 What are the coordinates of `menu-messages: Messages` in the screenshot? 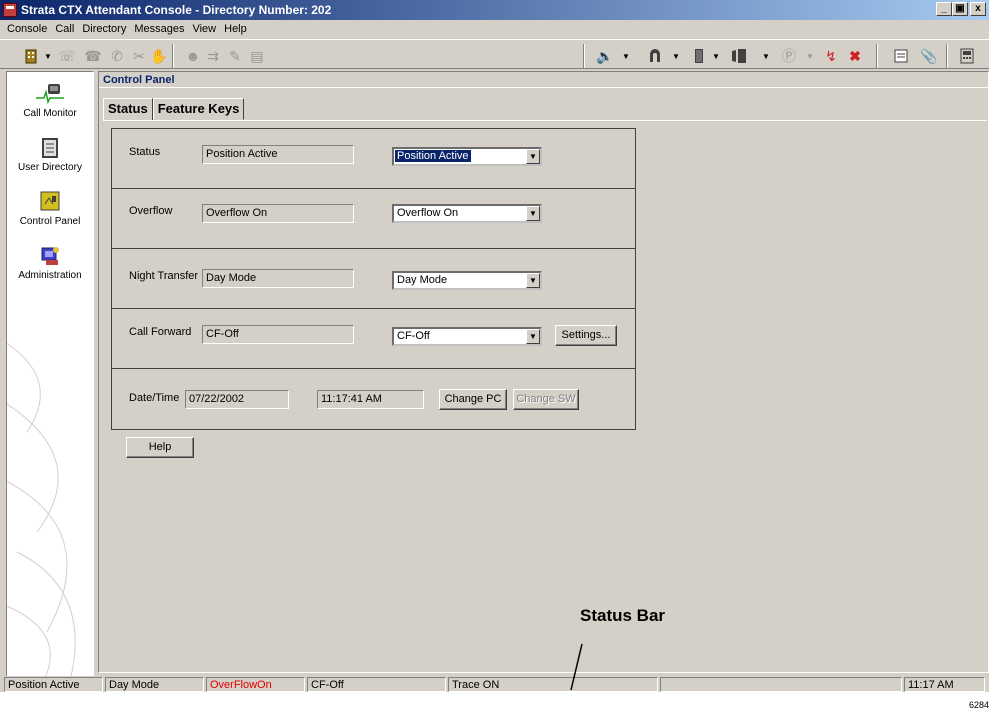 It's located at (160, 29).